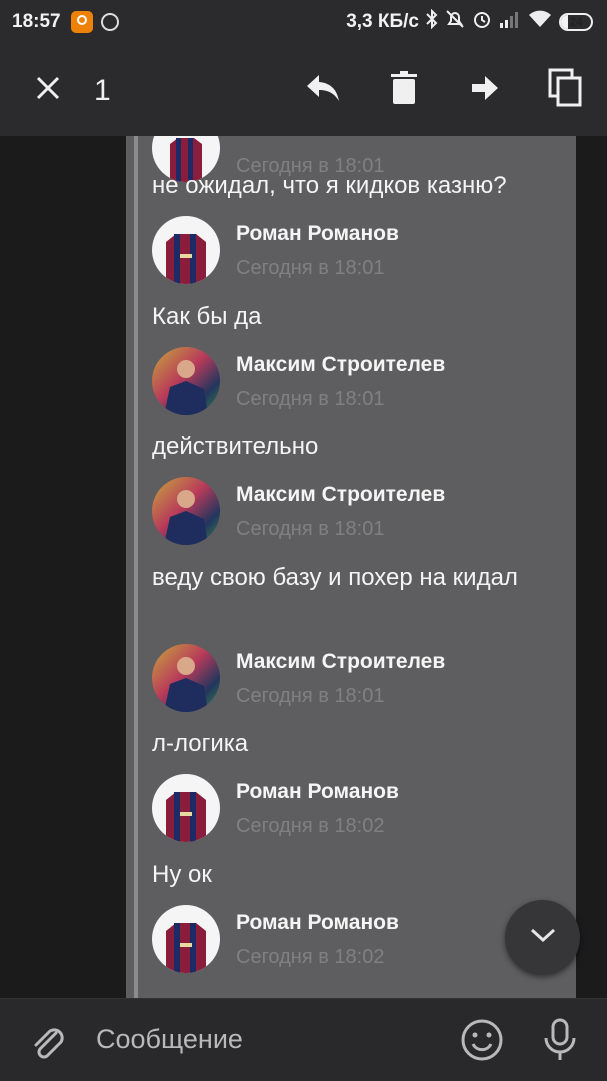 The image size is (607, 1081). I want to click on close-icon, so click(48, 88).